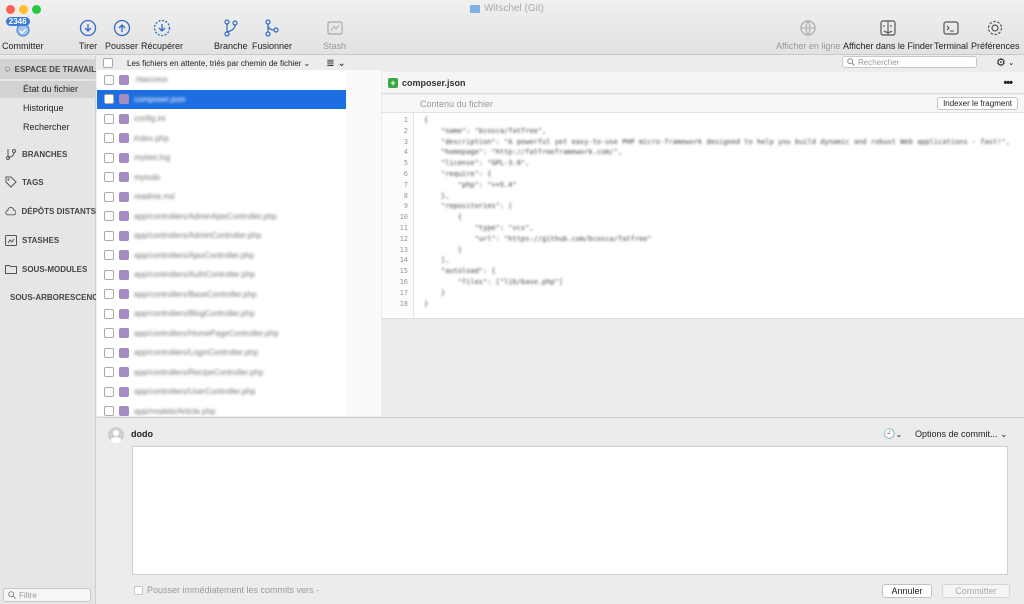 This screenshot has height=604, width=1024. I want to click on file-row: app/controllers/BaseController.php•••, so click(238, 294).